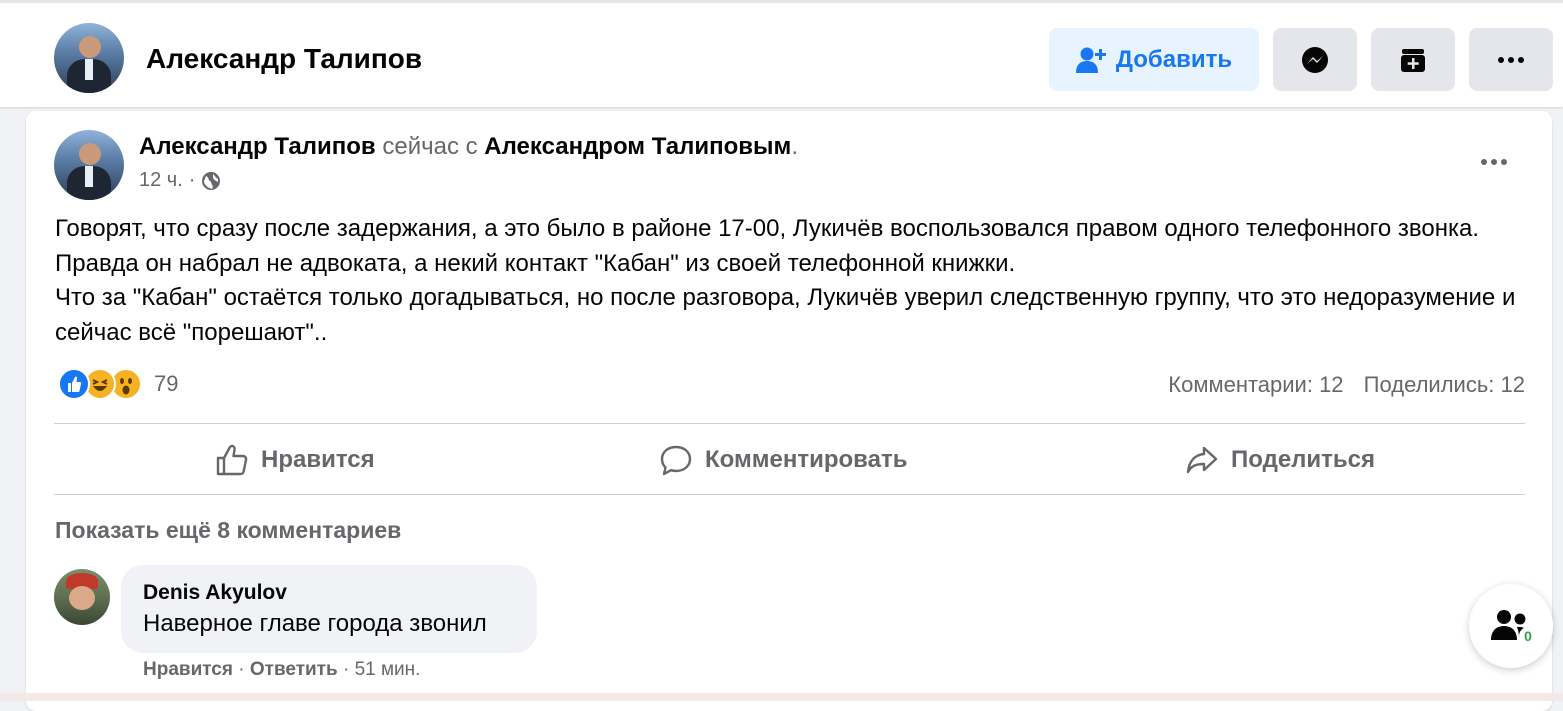 Image resolution: width=1563 pixels, height=711 pixels. Describe the element at coordinates (430, 146) in the screenshot. I see `post-author-with-text: сейчас с` at that location.